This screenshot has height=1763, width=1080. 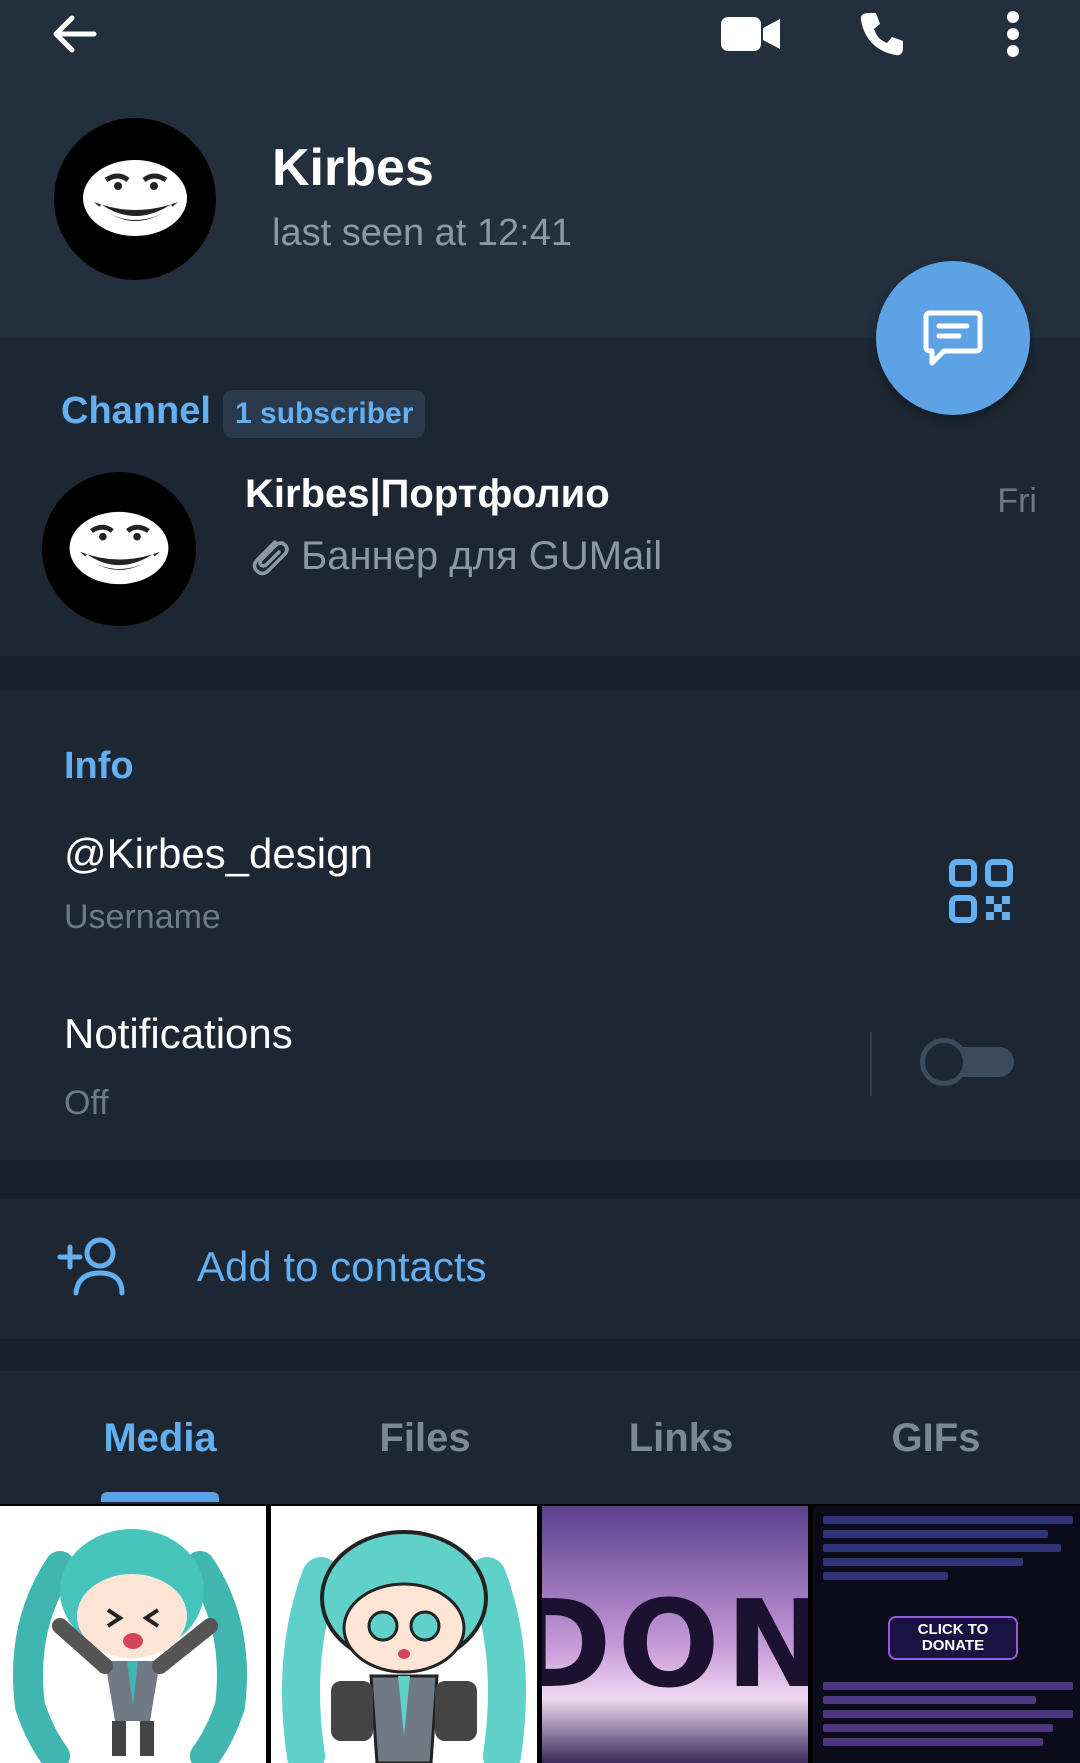 I want to click on tab-links: Links, so click(x=681, y=1438).